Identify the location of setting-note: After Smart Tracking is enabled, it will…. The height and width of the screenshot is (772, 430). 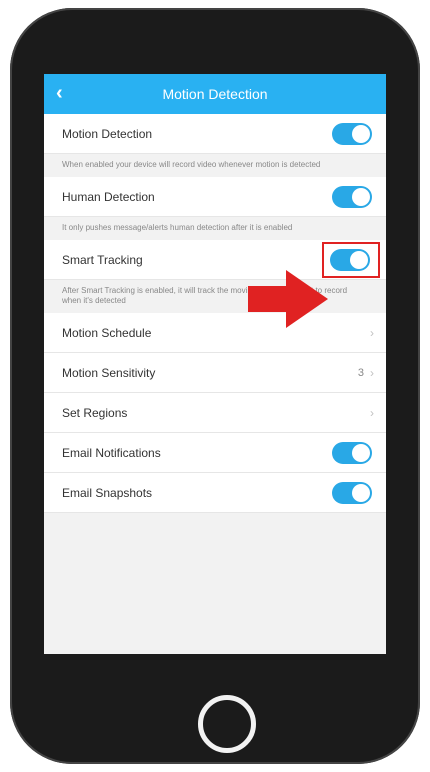
(215, 296).